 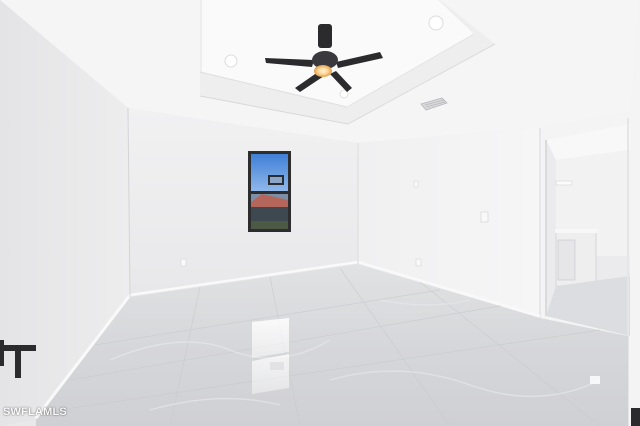 What do you see at coordinates (416, 184) in the screenshot?
I see `thermostat` at bounding box center [416, 184].